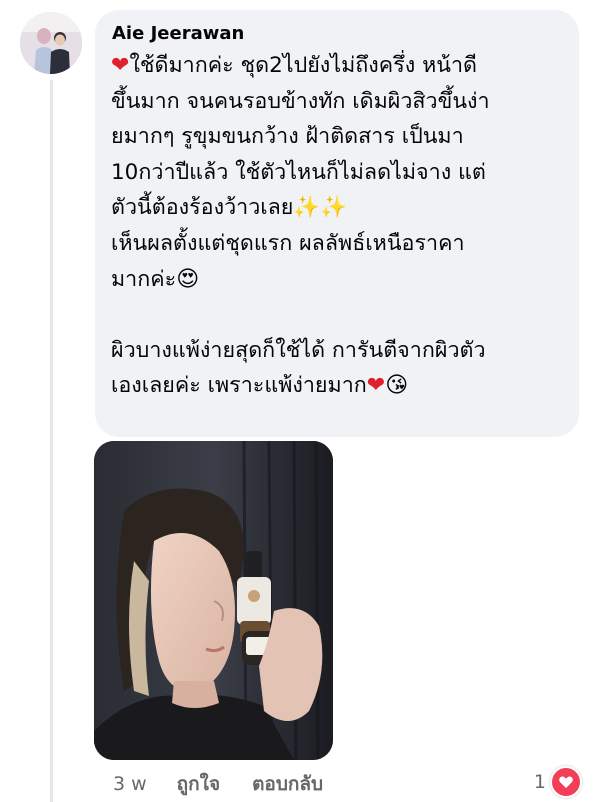 The width and height of the screenshot is (600, 802). What do you see at coordinates (337, 34) in the screenshot?
I see `comment-author: Aie Jeerawan` at bounding box center [337, 34].